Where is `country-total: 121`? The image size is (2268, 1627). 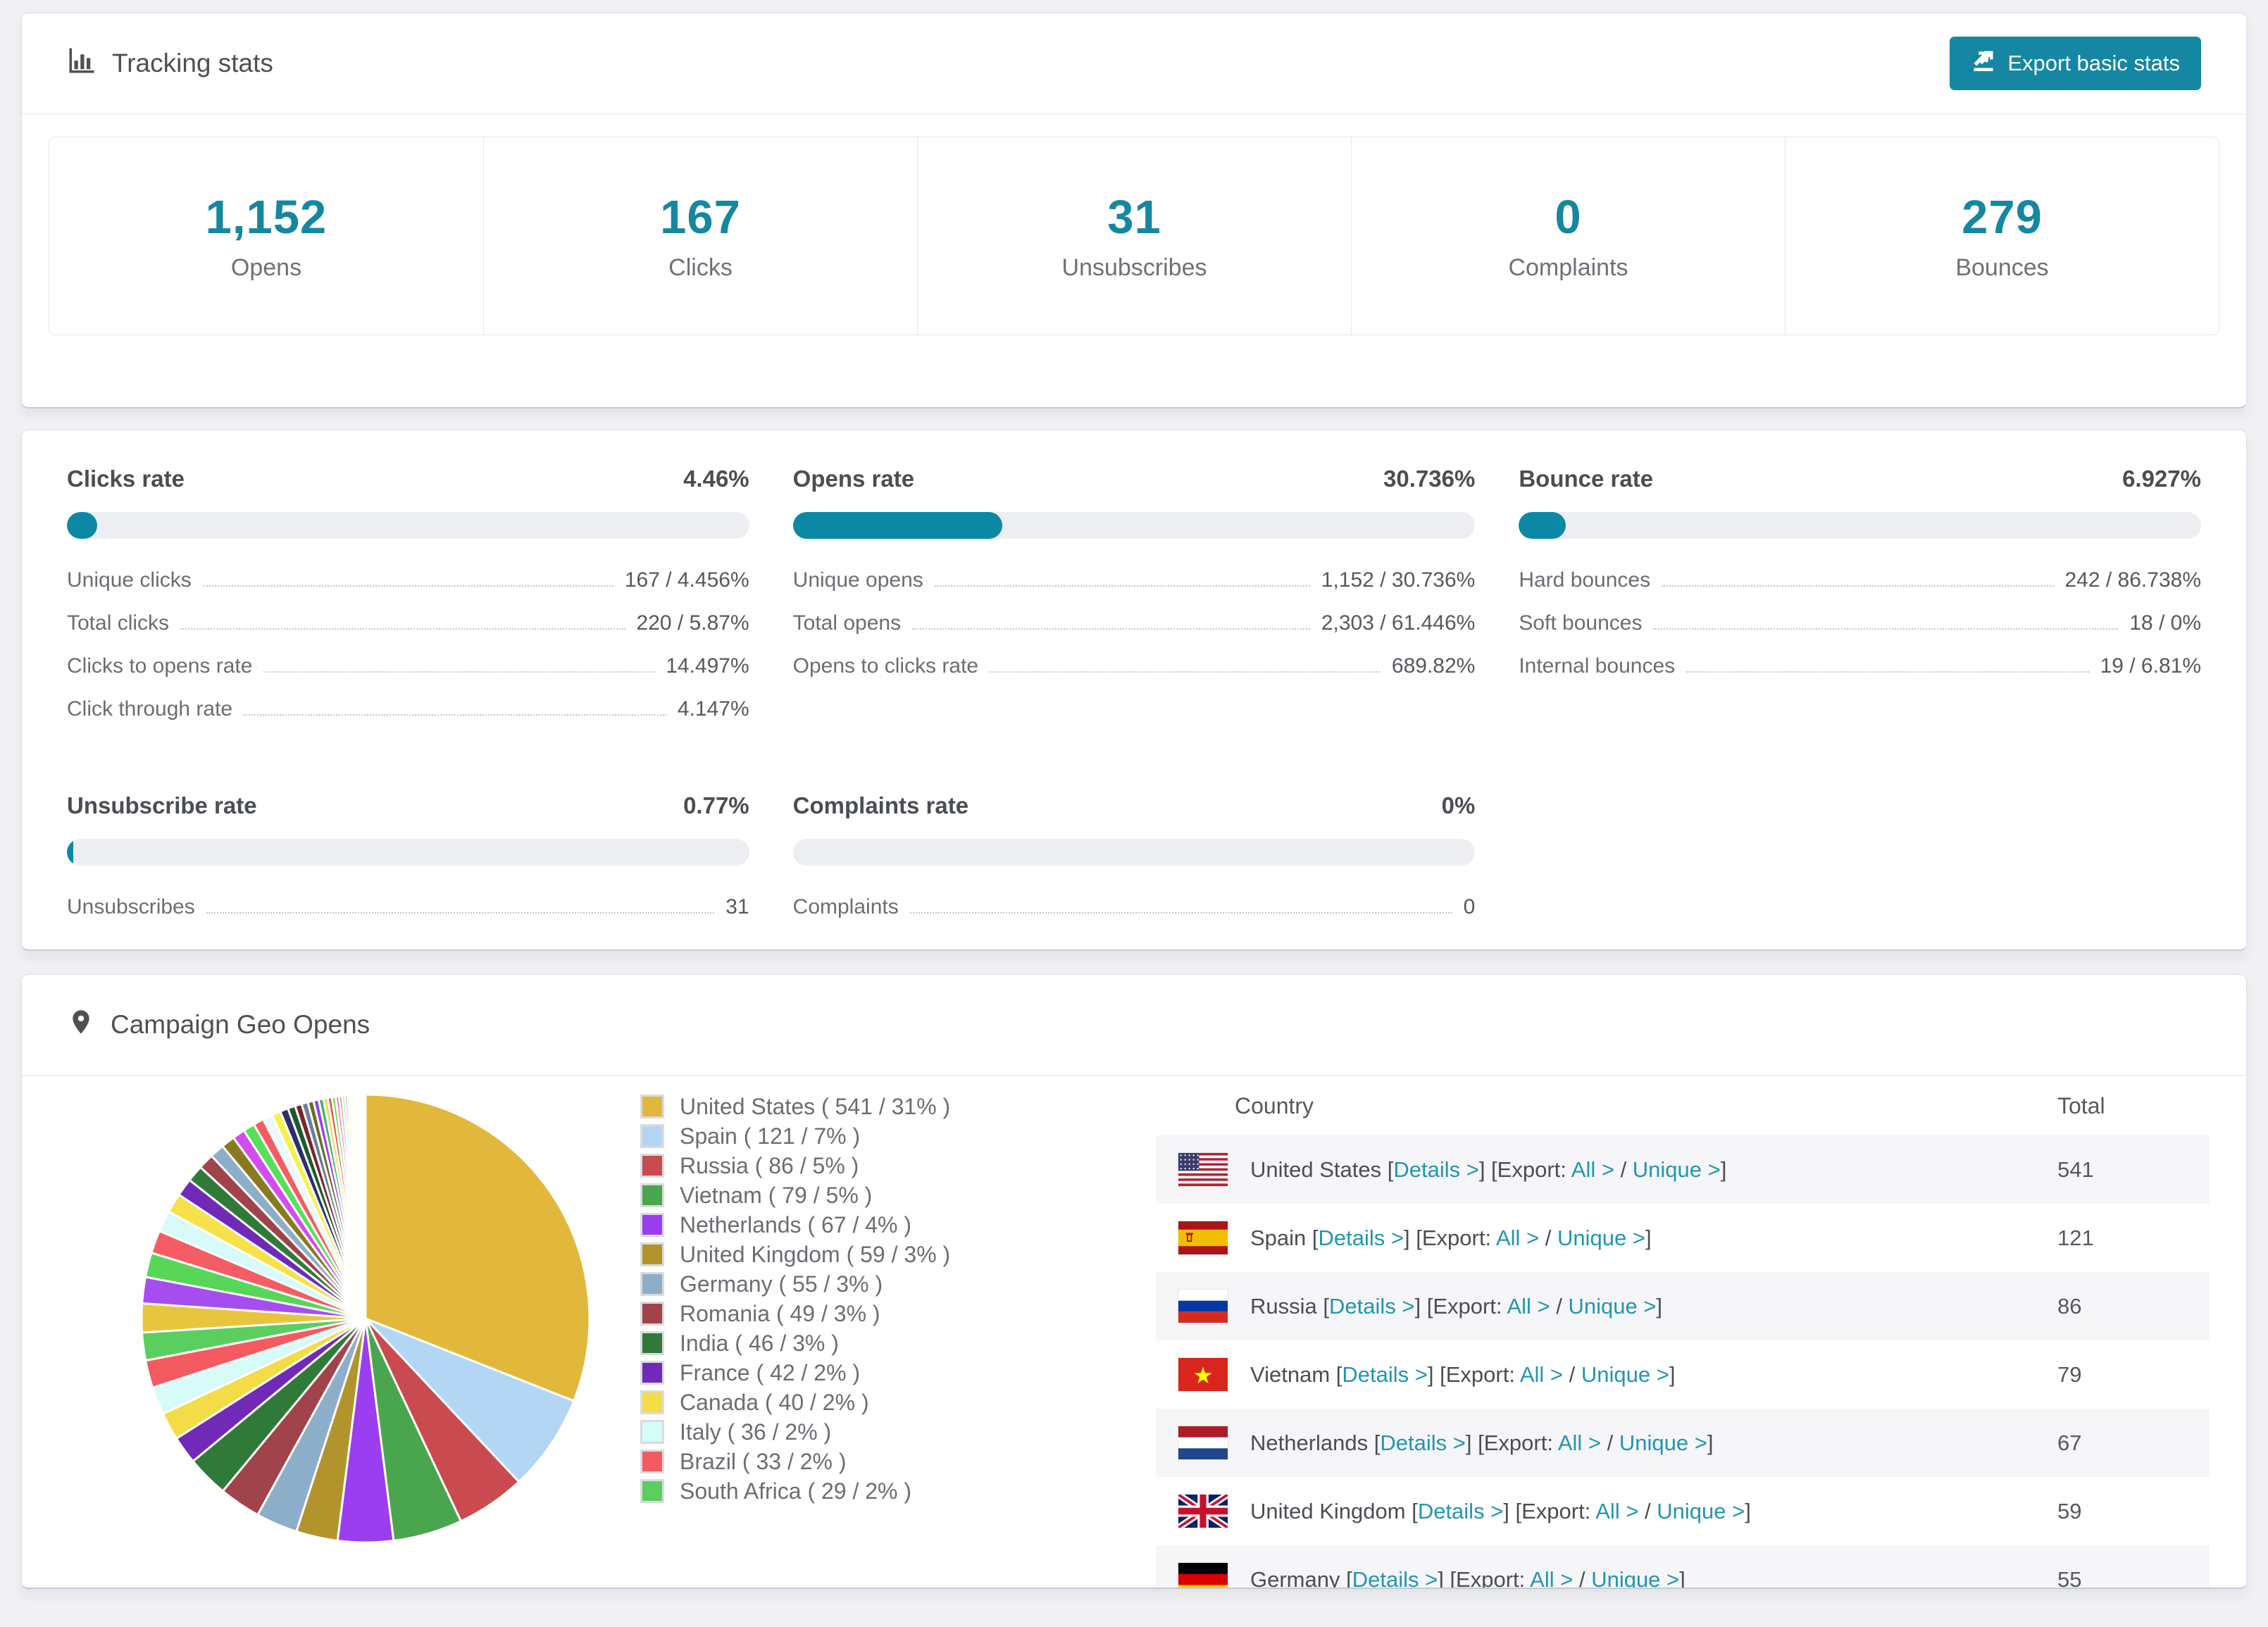
country-total: 121 is located at coordinates (2076, 1237).